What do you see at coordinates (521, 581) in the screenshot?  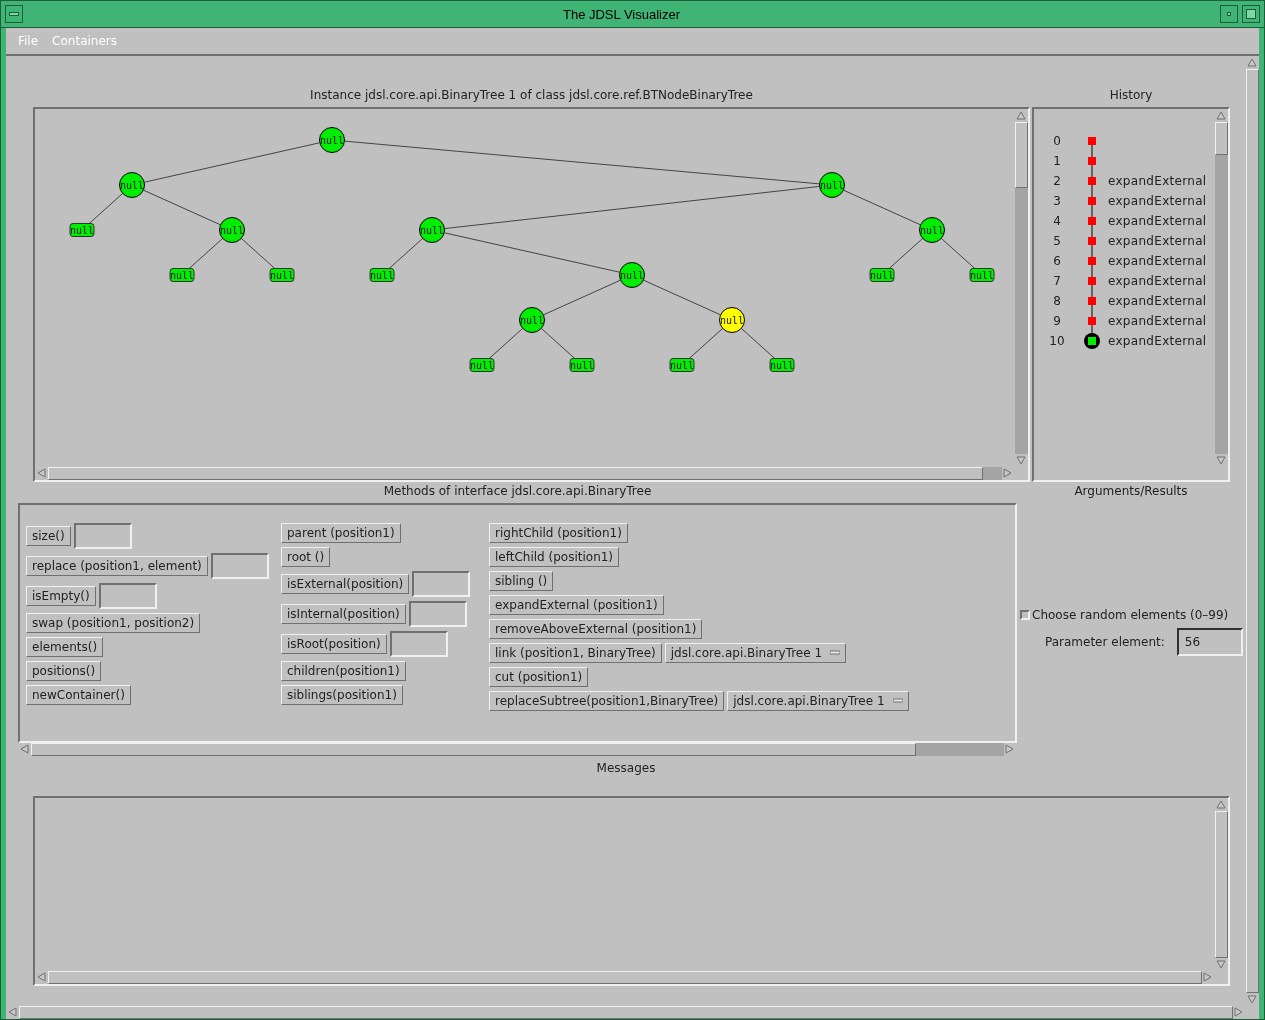 I see `method-button: sibling ()` at bounding box center [521, 581].